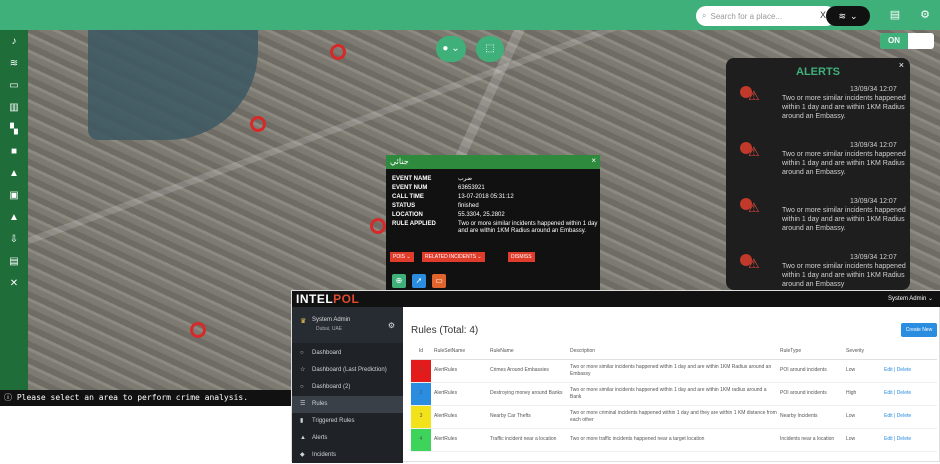  I want to click on left-sidebar: ♪ ≋ ▭ ▥ ▚ ■ ▲ ▣ ▲ ⇩ ▤ ✕, so click(14, 210).